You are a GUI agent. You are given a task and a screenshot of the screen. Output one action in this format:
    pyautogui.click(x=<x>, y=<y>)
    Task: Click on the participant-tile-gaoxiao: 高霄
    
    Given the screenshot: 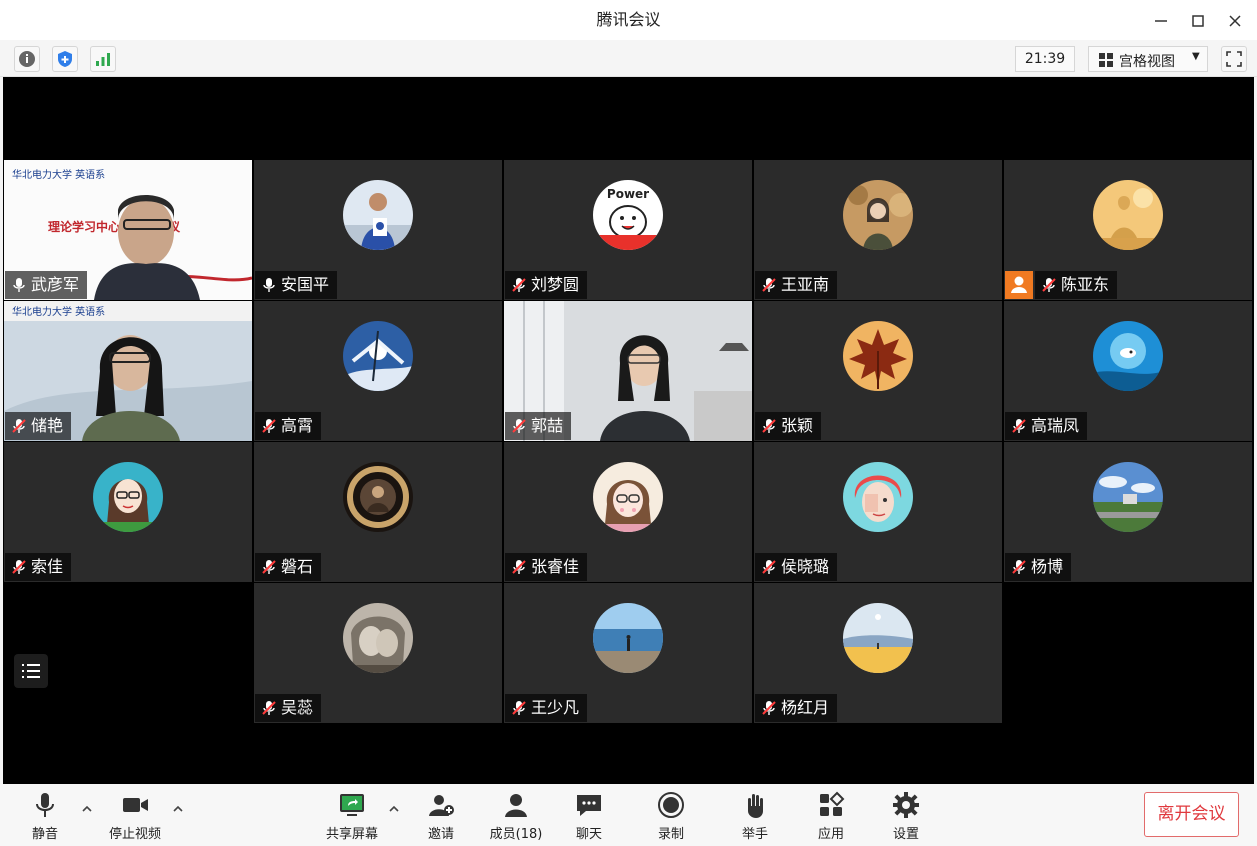 What is the action you would take?
    pyautogui.click(x=378, y=371)
    